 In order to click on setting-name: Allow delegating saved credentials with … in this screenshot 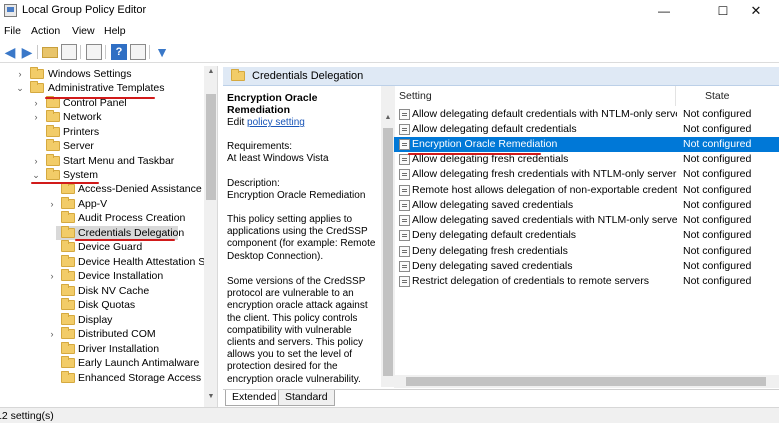, I will do `click(544, 220)`.